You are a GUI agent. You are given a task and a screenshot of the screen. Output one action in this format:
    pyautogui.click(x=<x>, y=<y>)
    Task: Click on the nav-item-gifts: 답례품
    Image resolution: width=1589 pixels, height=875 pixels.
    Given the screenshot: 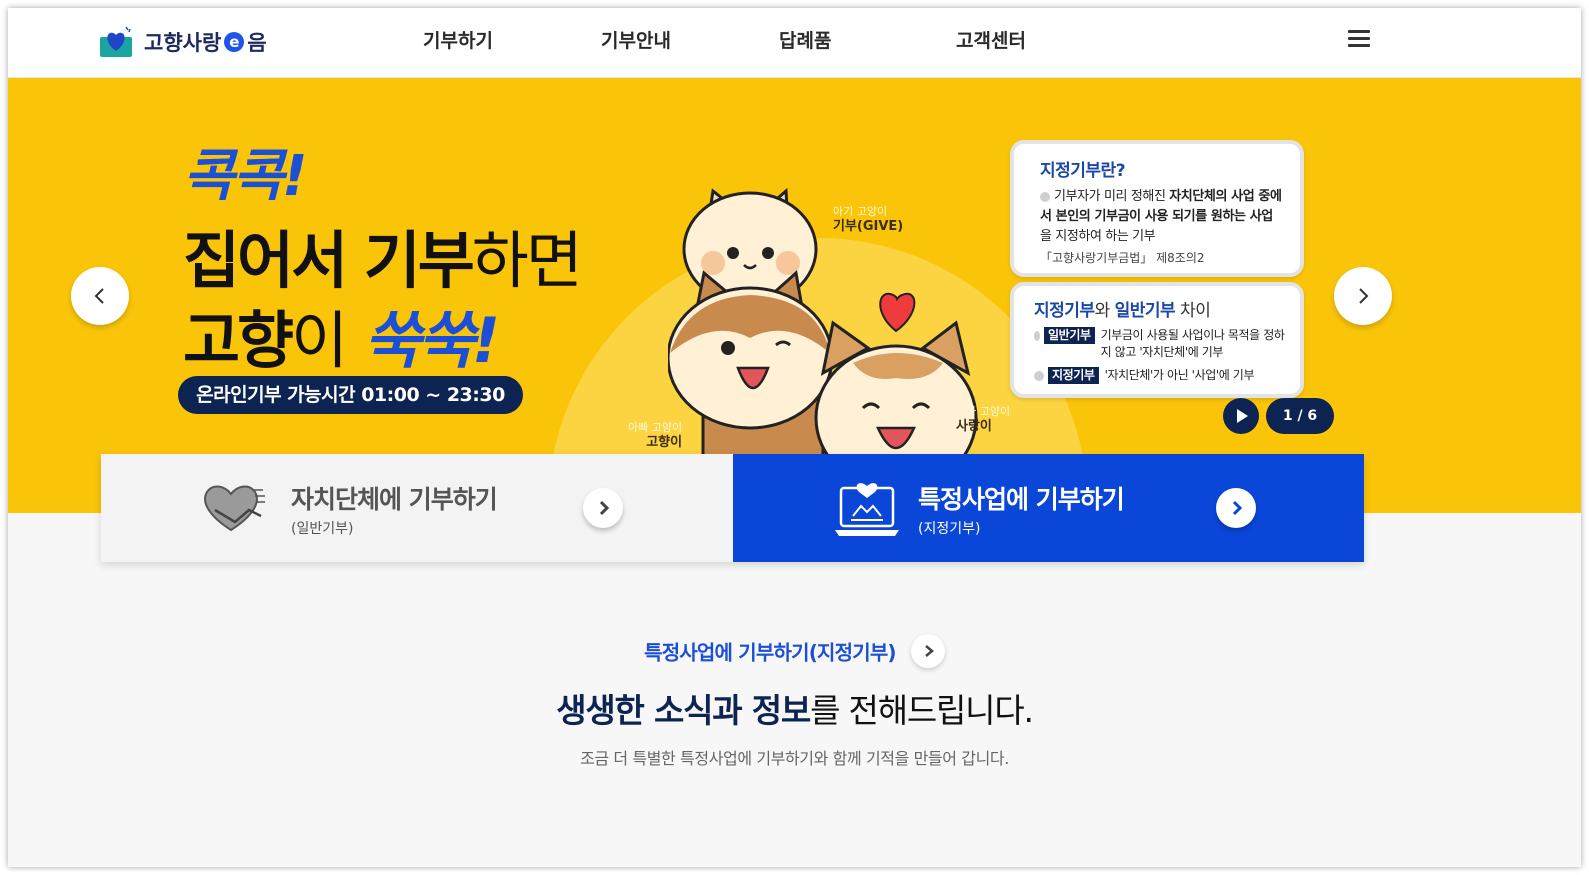 What is the action you would take?
    pyautogui.click(x=805, y=39)
    